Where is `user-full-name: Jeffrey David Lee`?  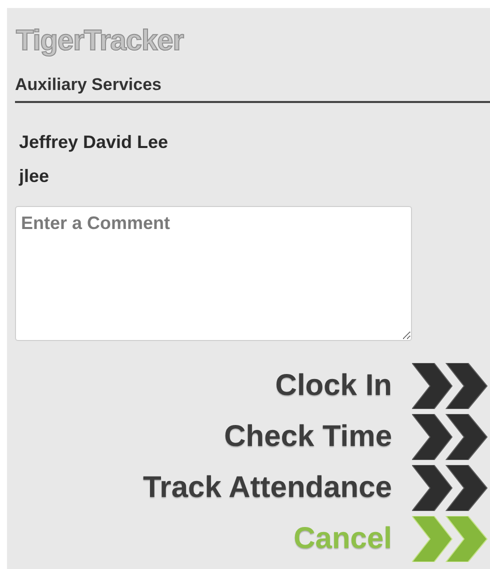
user-full-name: Jeffrey David Lee is located at coordinates (93, 142).